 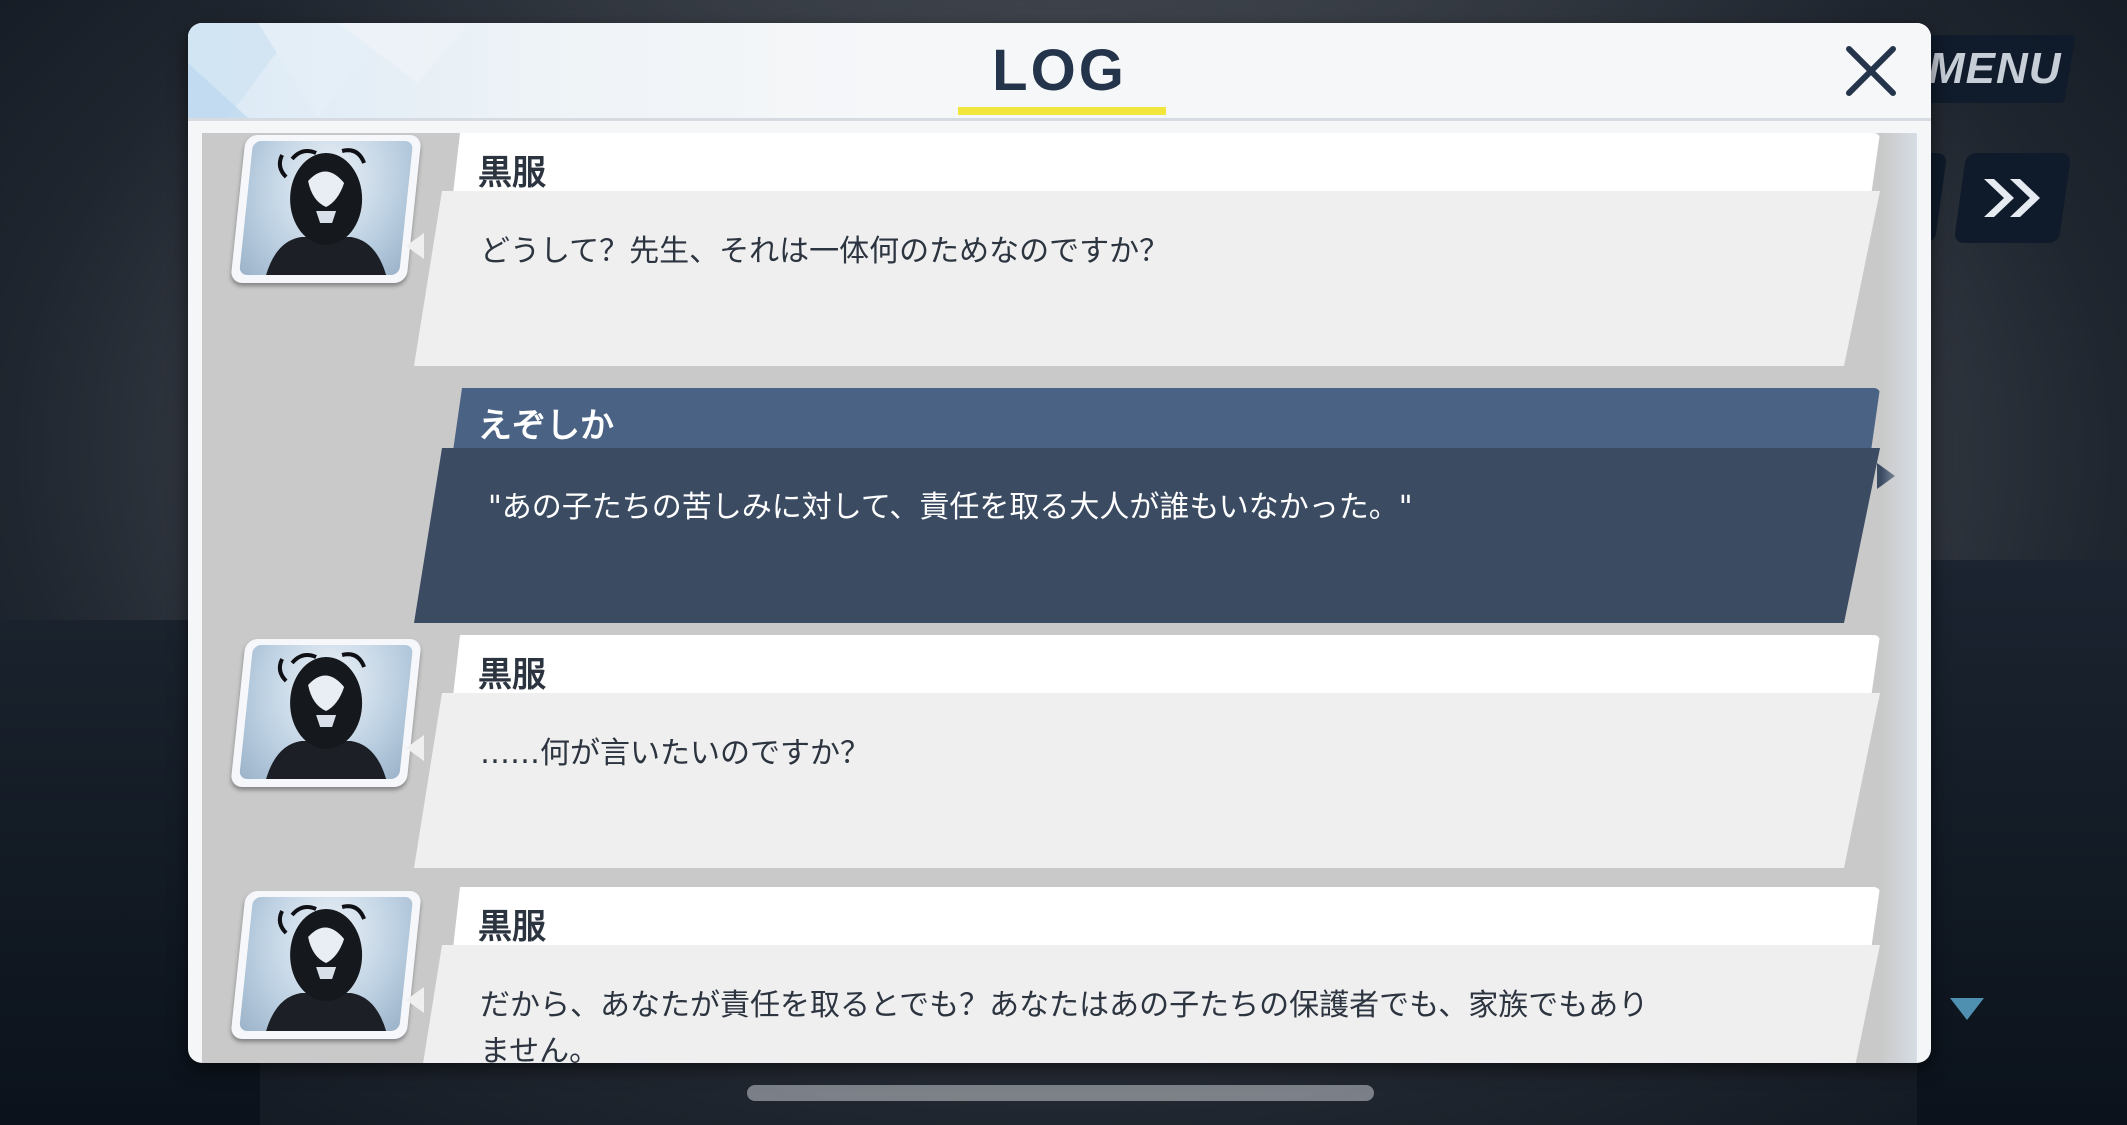 I want to click on log-header: LOG, so click(x=1059, y=70).